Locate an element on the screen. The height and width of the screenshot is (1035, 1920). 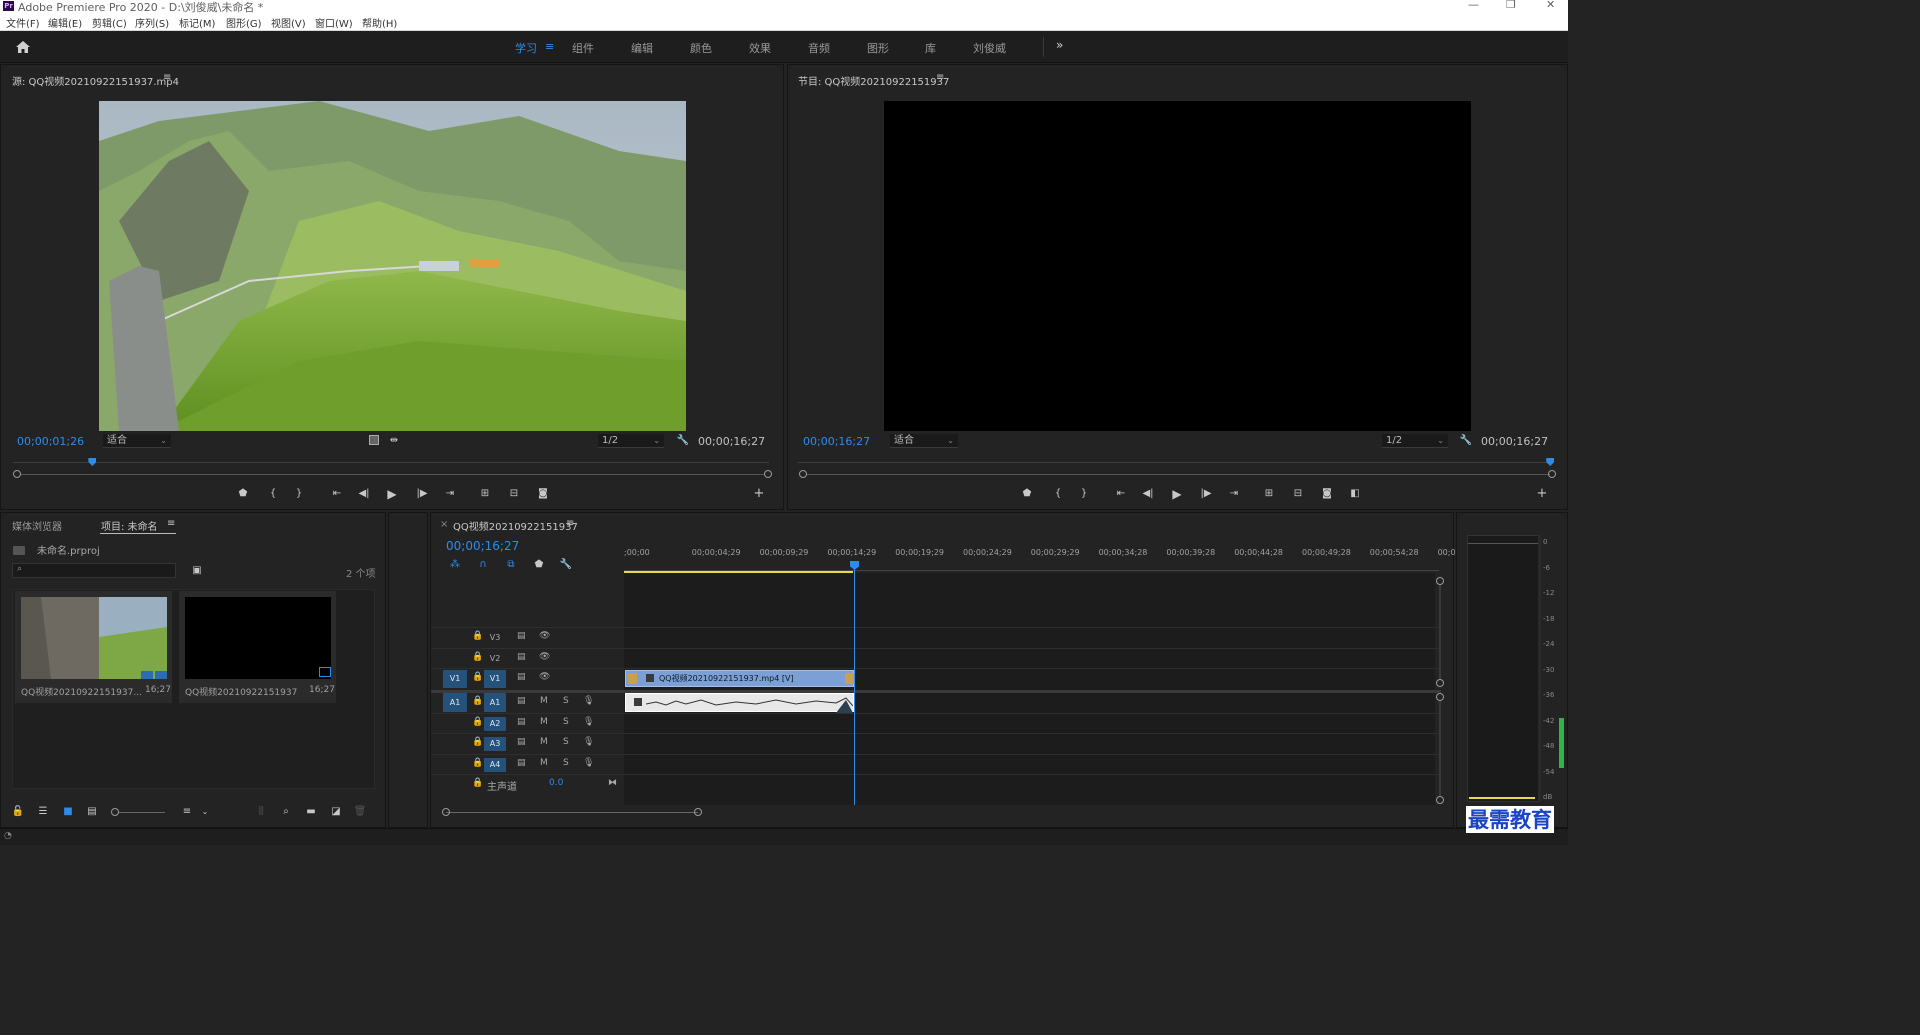
program-monitor-title: 节目: QQ视频20210922151937 is located at coordinates (873, 80).